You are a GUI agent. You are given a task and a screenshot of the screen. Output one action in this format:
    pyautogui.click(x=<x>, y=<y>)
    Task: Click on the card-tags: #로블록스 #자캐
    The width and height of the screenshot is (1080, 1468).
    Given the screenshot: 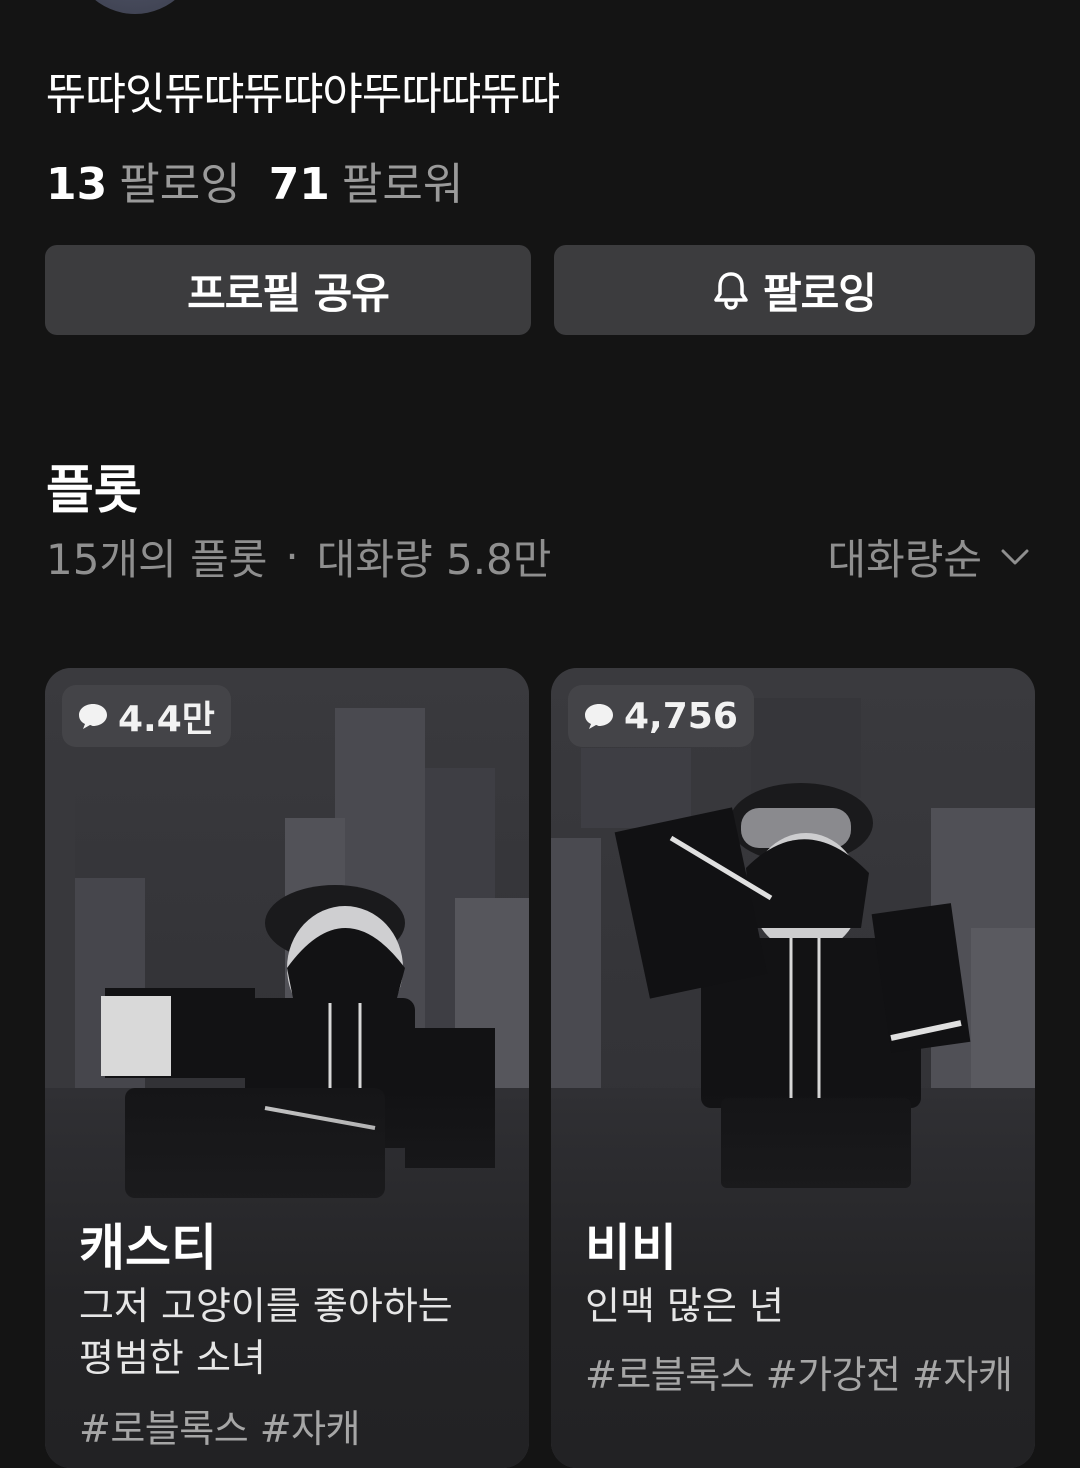 What is the action you would take?
    pyautogui.click(x=220, y=1429)
    